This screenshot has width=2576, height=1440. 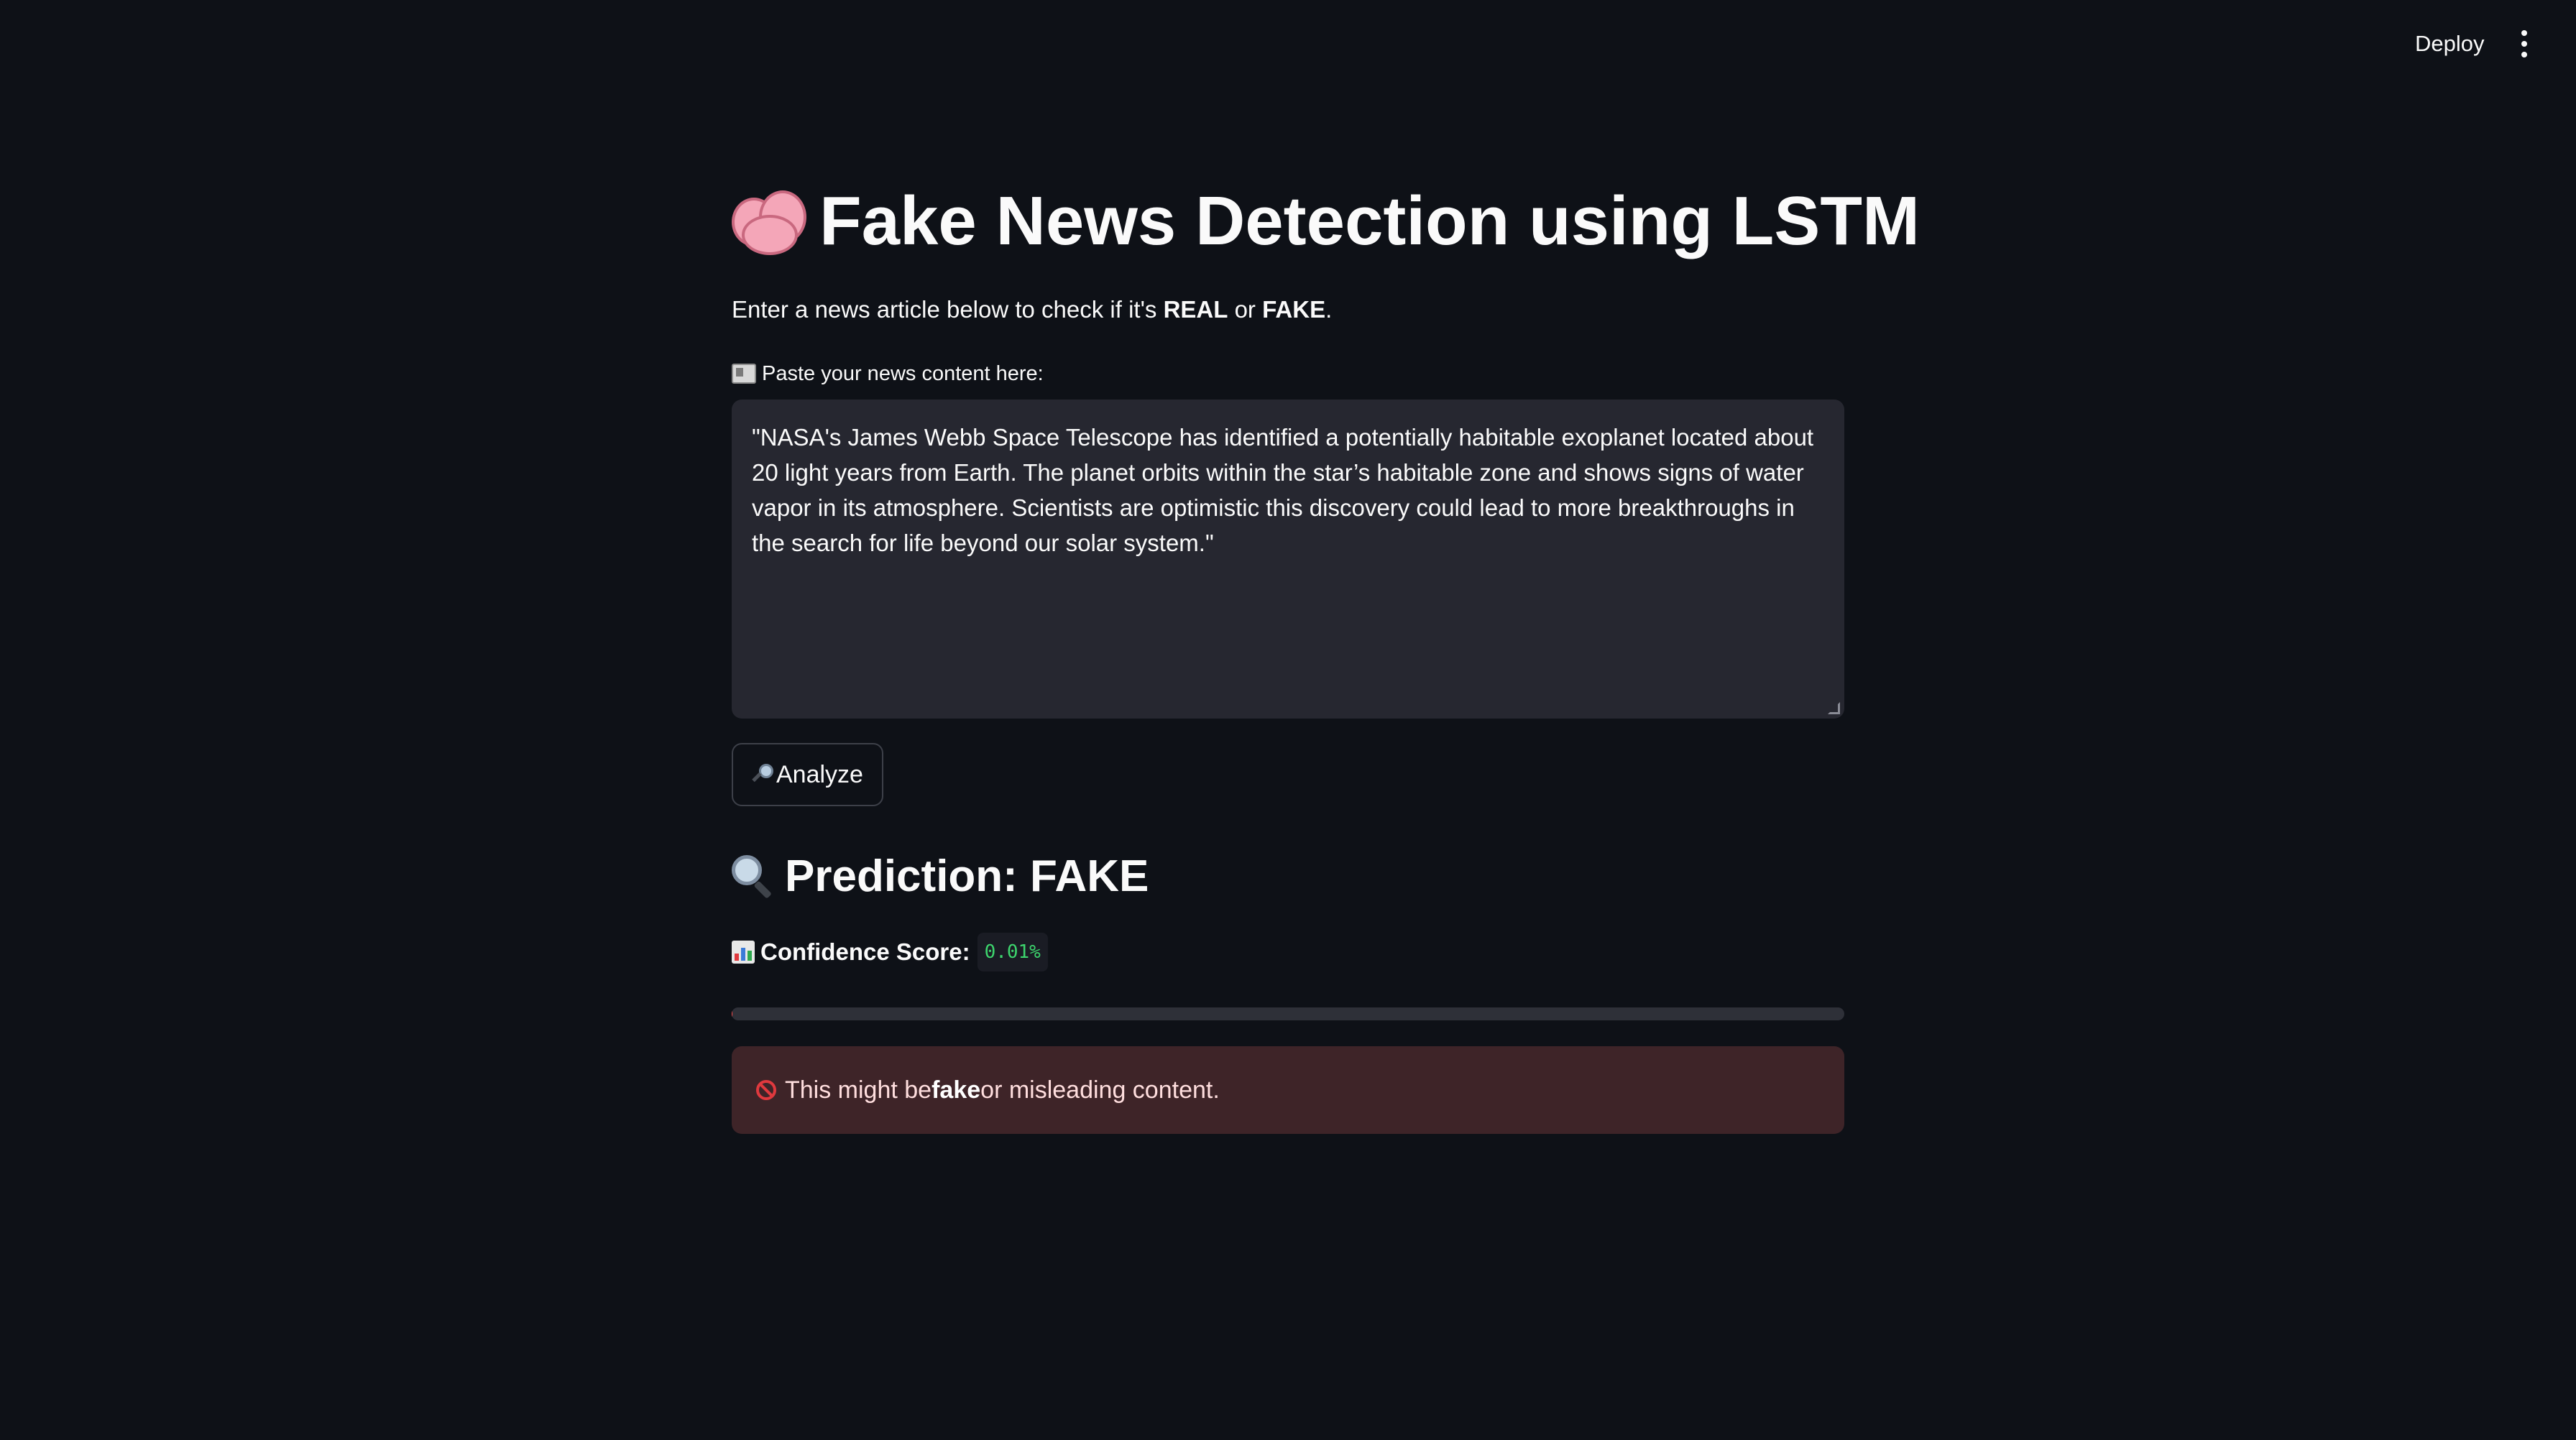 I want to click on page-title: Fake News Detection using LSTM, so click(x=1326, y=221).